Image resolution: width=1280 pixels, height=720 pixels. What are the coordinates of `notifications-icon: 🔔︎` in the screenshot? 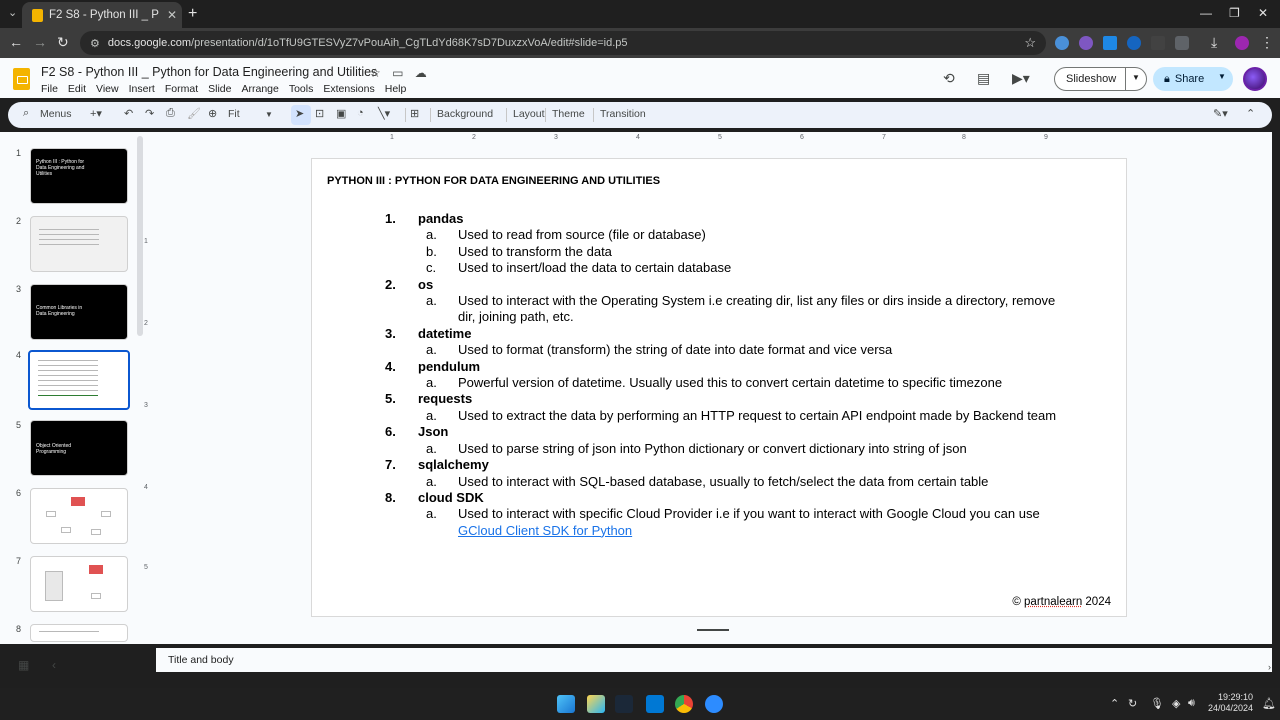 It's located at (1269, 703).